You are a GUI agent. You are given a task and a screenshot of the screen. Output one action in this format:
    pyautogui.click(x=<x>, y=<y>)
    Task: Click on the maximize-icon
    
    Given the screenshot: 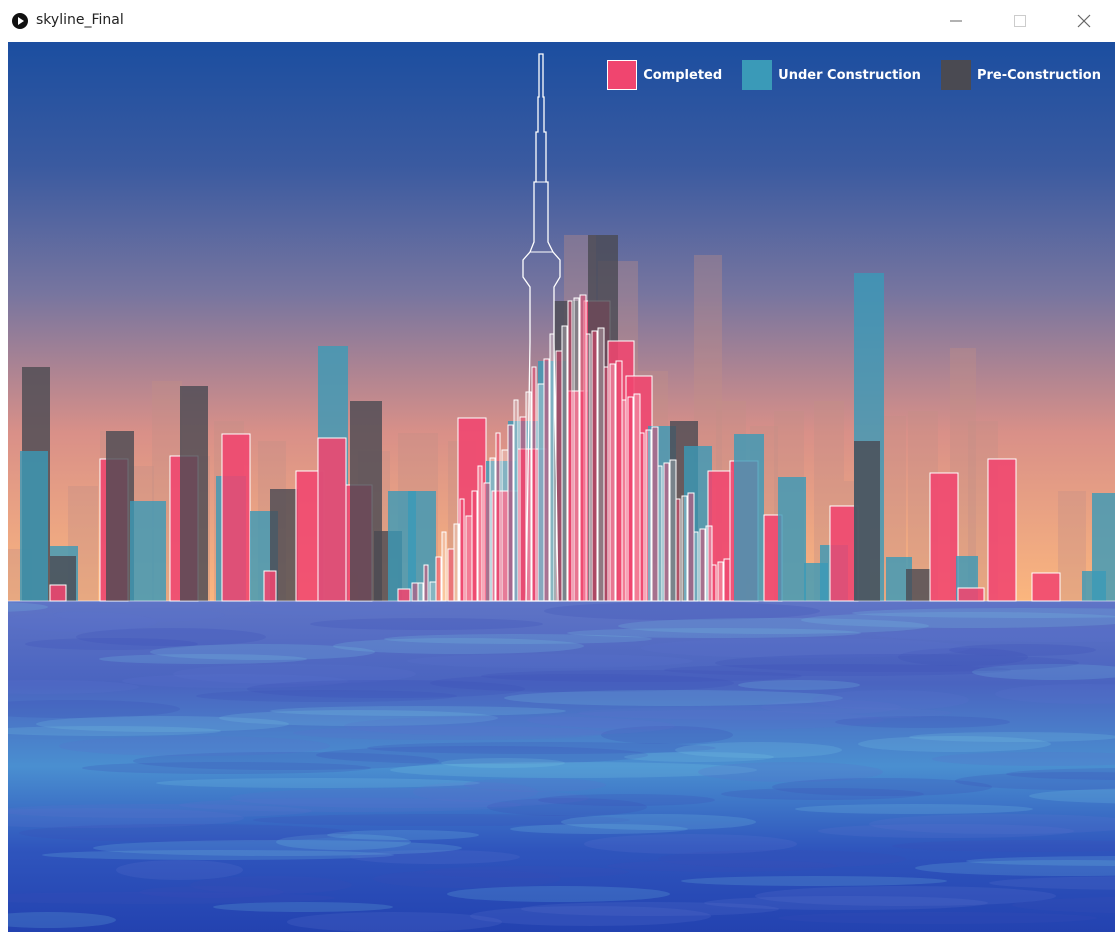 What is the action you would take?
    pyautogui.click(x=1020, y=21)
    